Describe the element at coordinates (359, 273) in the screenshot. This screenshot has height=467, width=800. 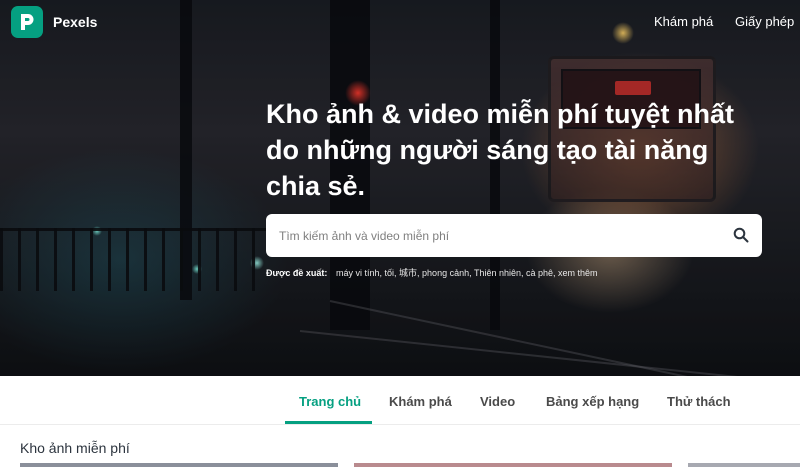
I see `suggestion-link: máy vi tính,` at that location.